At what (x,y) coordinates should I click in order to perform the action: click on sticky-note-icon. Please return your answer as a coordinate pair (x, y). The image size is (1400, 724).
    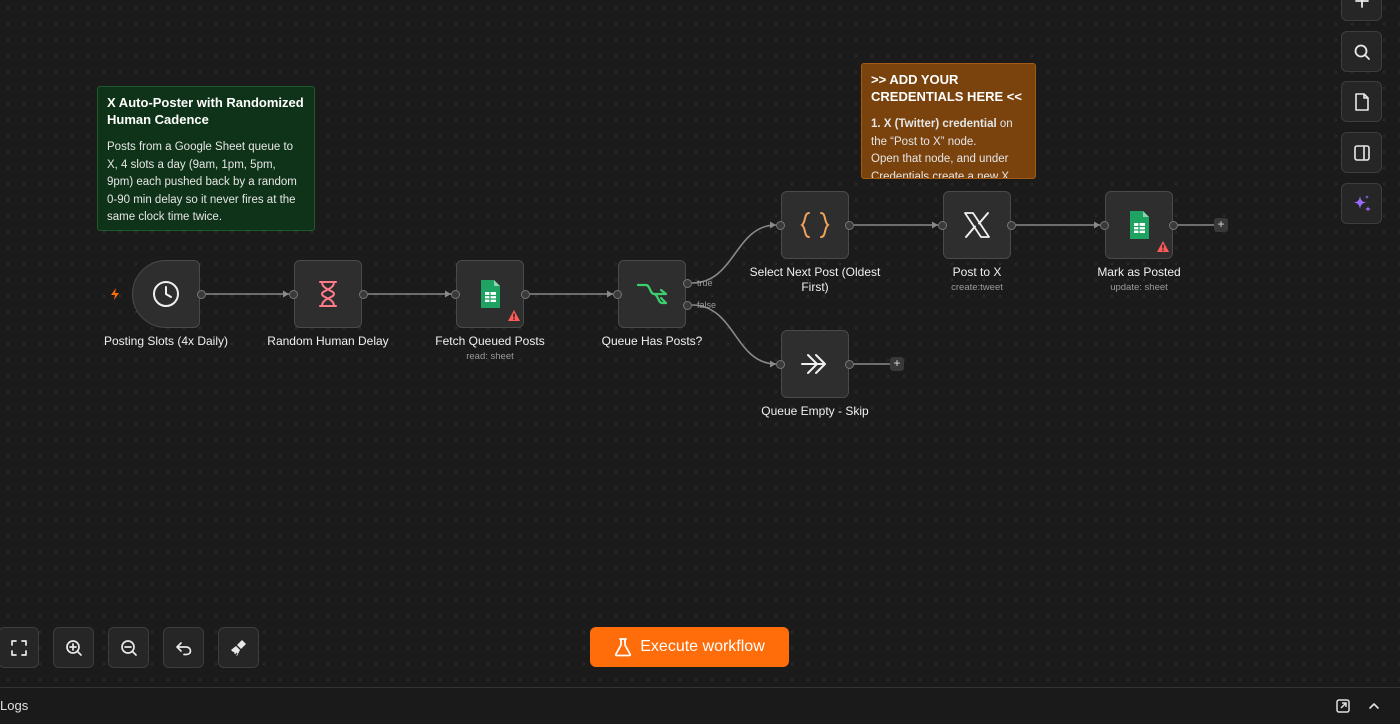
    Looking at the image, I should click on (1361, 101).